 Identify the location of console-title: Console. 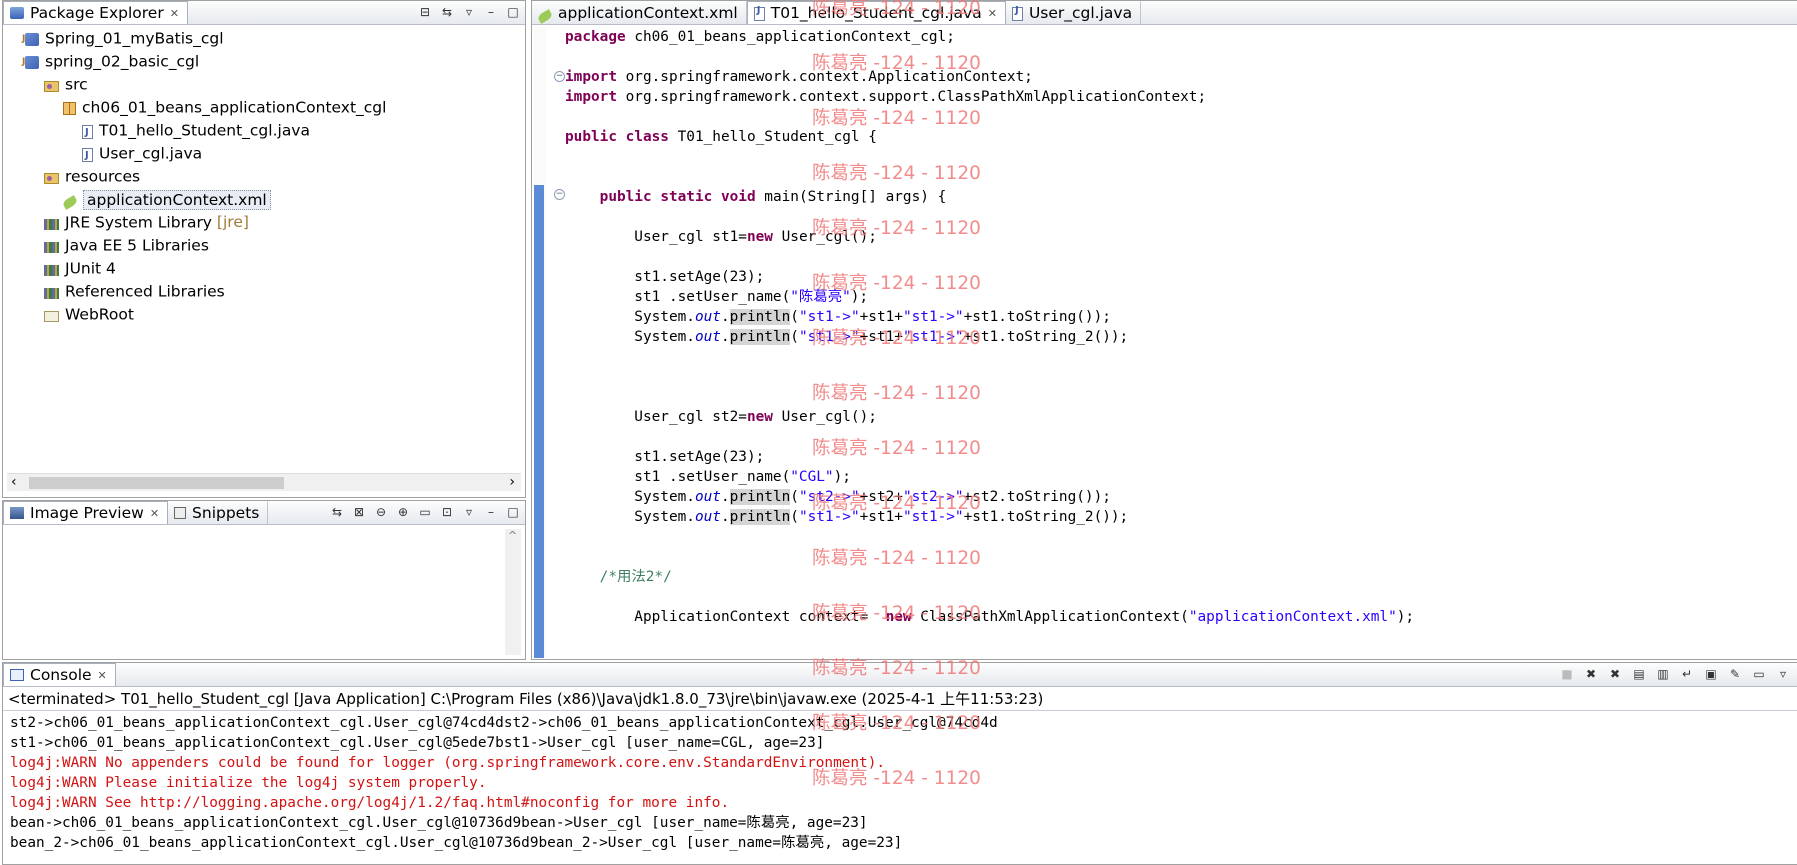
(61, 675).